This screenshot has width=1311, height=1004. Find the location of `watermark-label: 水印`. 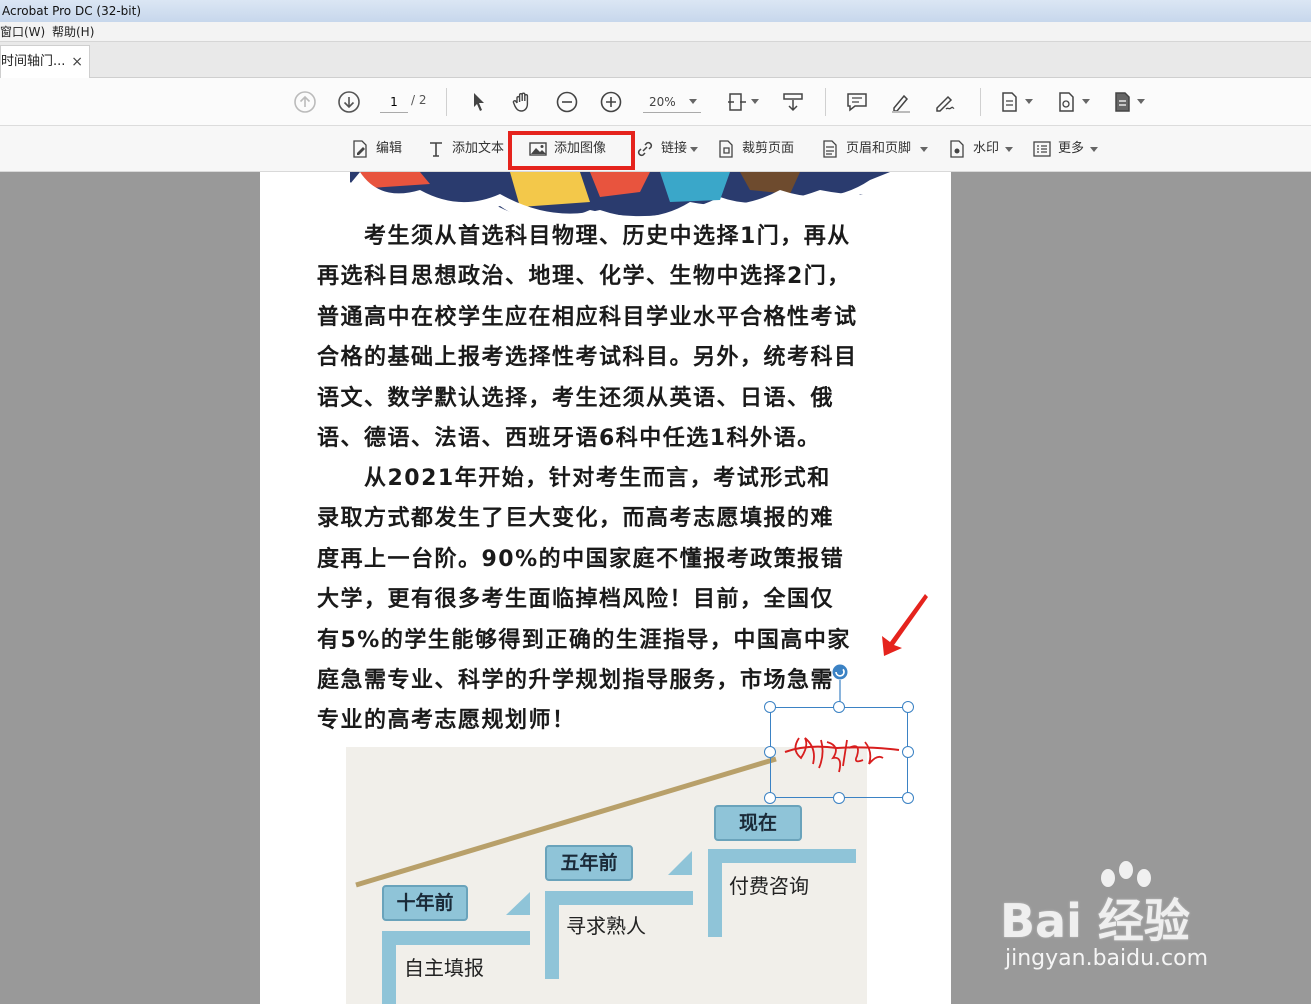

watermark-label: 水印 is located at coordinates (986, 148).